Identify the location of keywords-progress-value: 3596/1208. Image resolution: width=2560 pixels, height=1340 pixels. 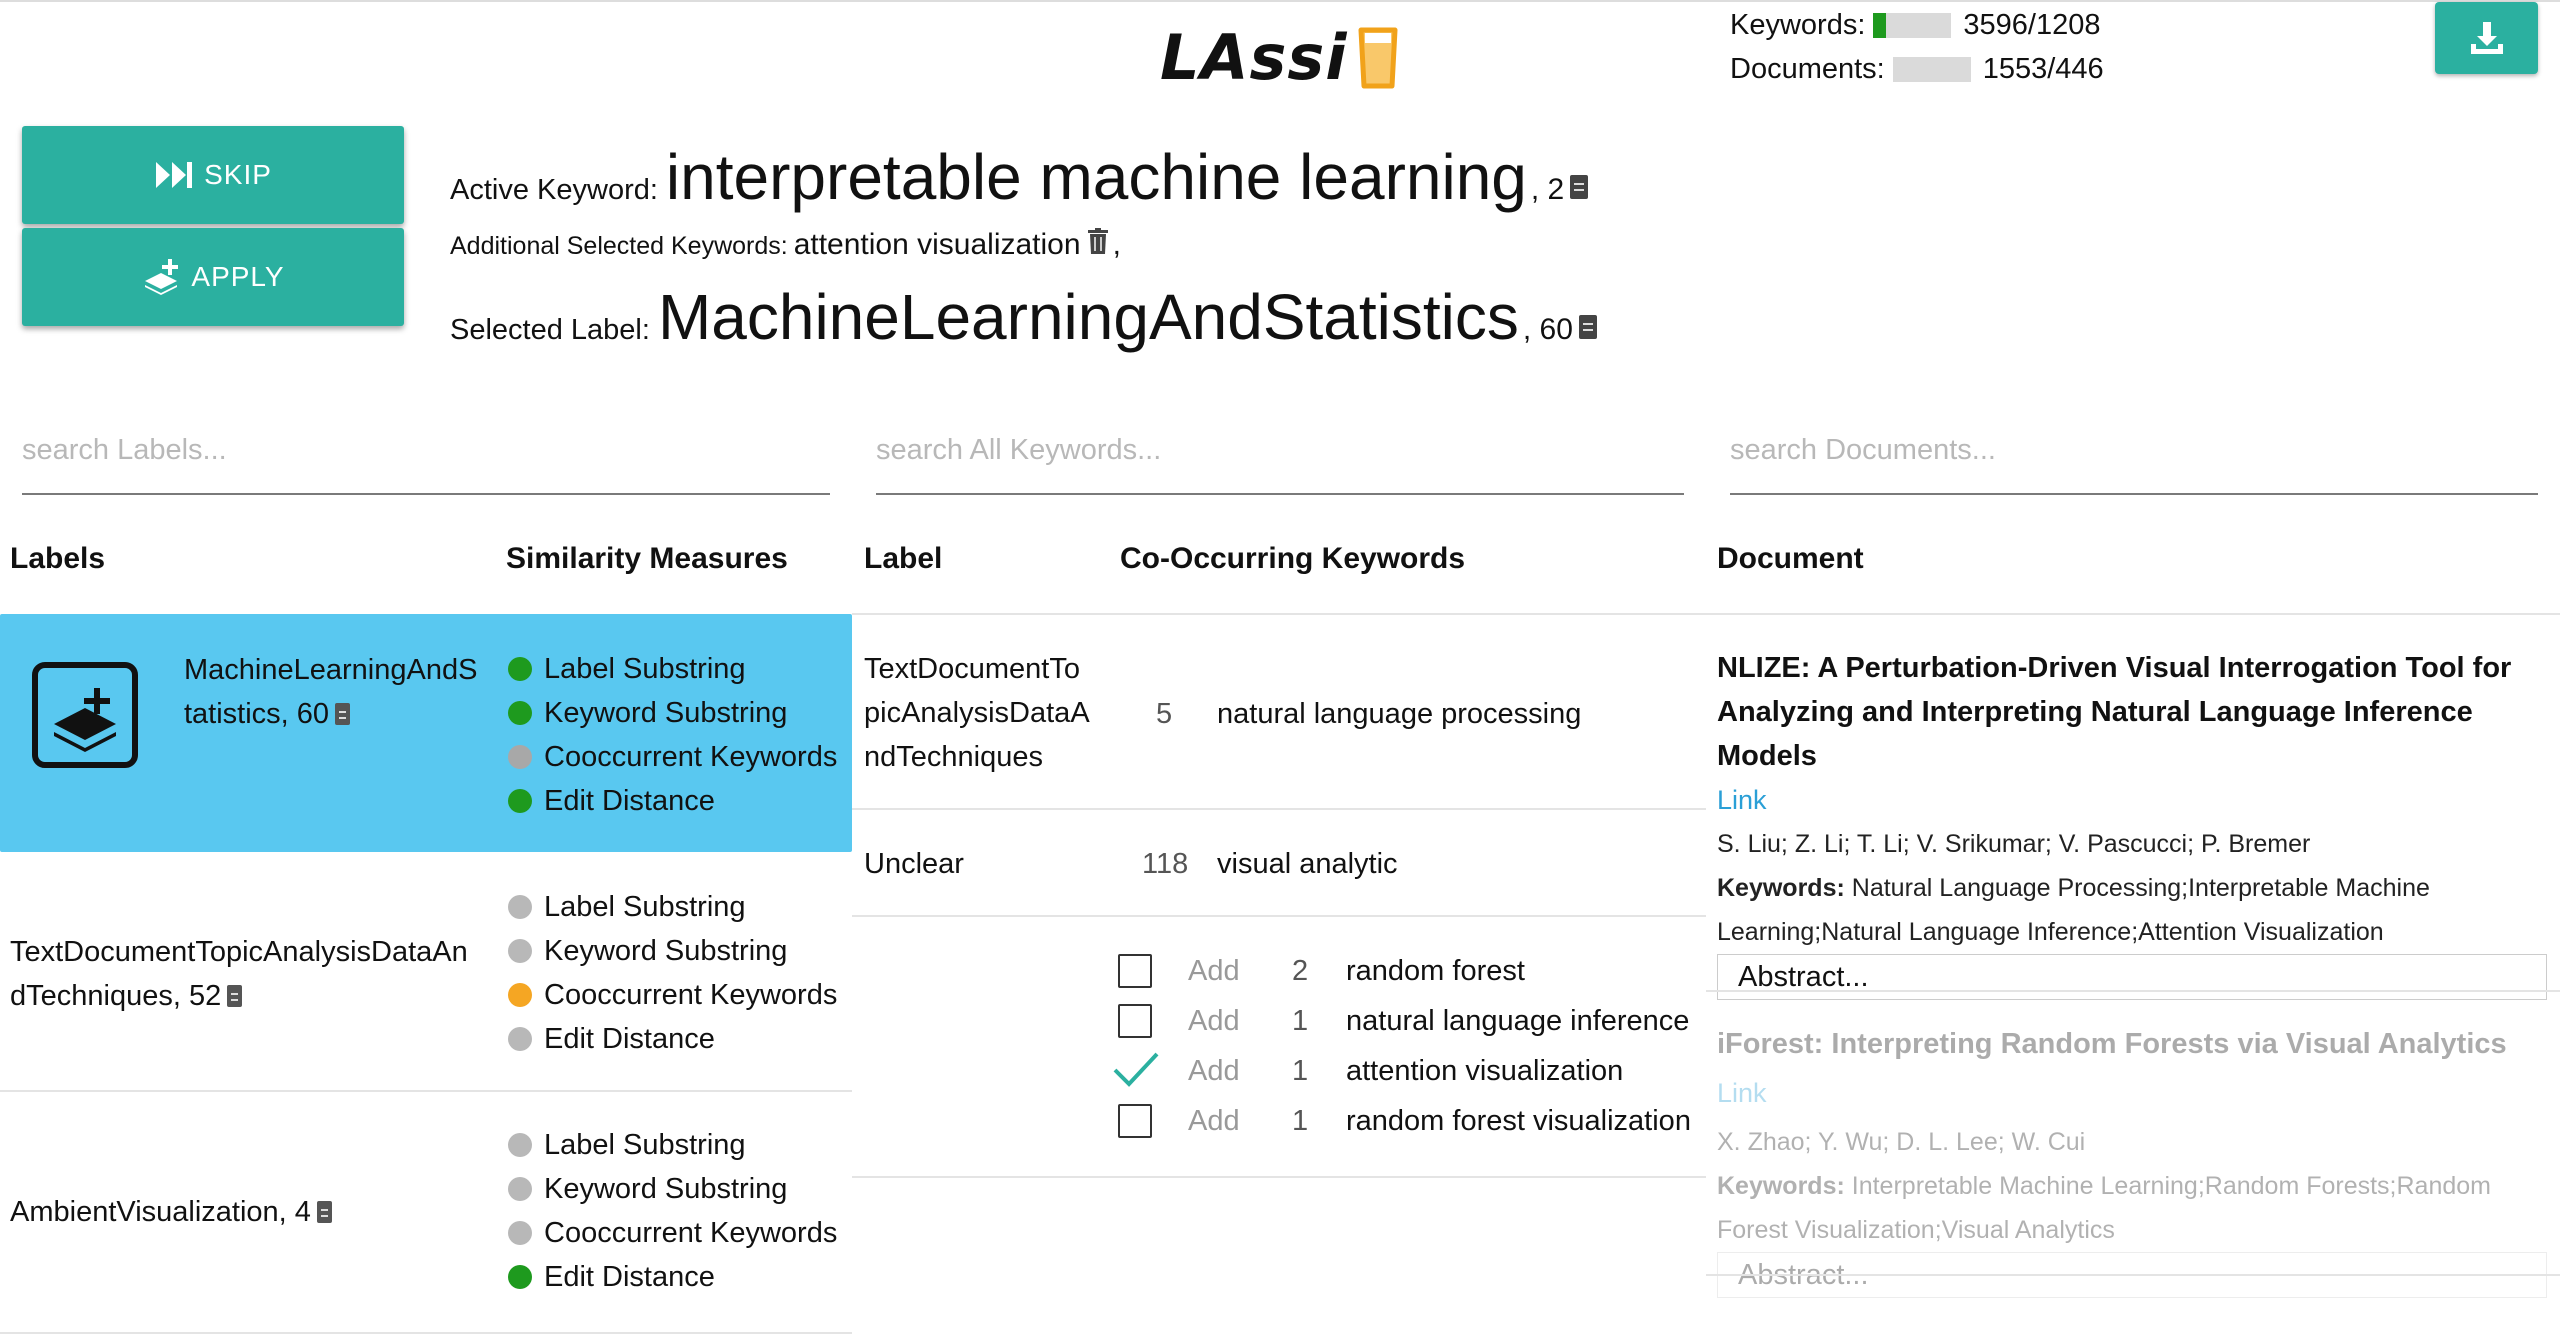
(2032, 24).